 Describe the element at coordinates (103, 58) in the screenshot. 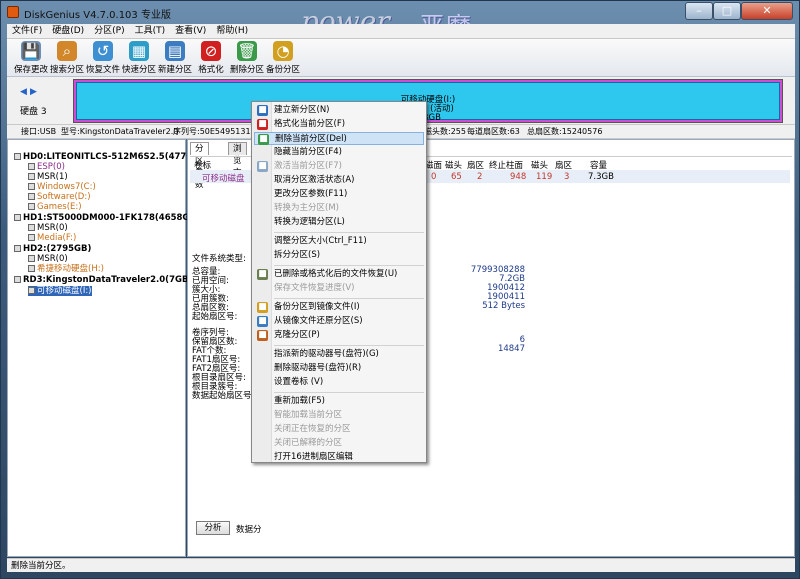

I see `toolbar-button: ↺ 恢复文件` at that location.